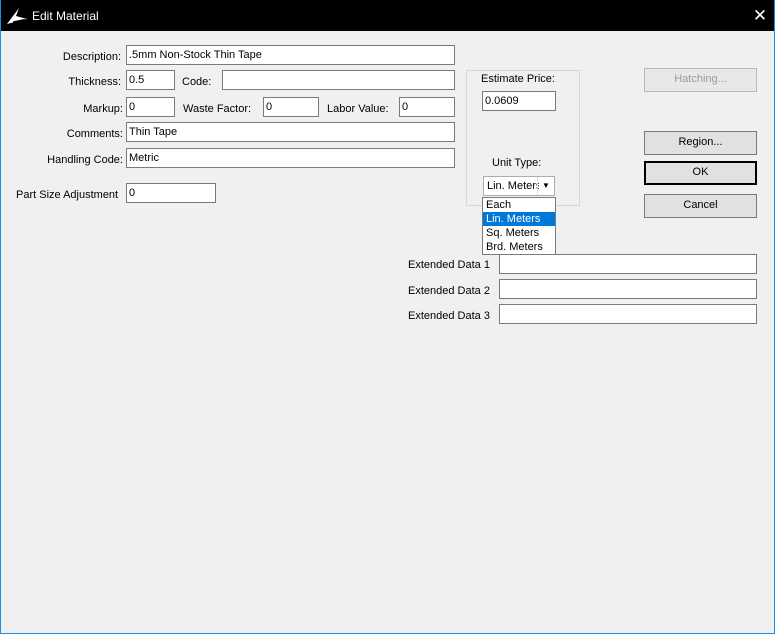  What do you see at coordinates (94, 134) in the screenshot?
I see `comments-label: Comments:` at bounding box center [94, 134].